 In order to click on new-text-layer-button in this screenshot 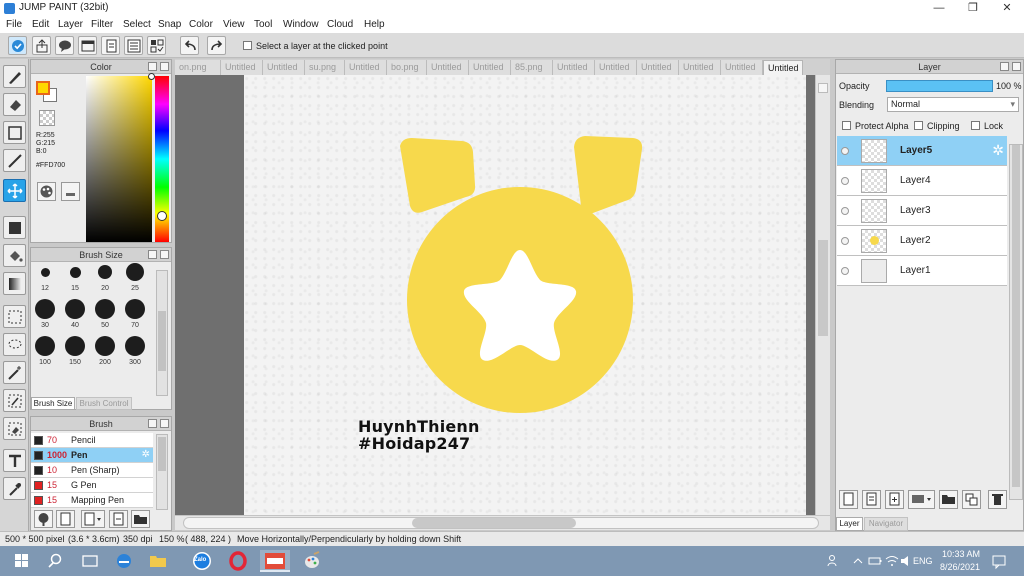, I will do `click(871, 499)`.